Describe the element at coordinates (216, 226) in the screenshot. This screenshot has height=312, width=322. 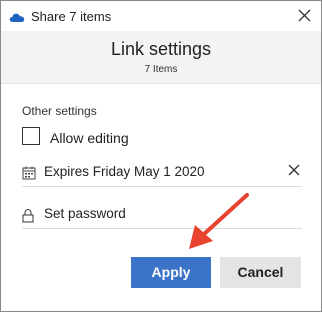
I see `annotation-arrow-icon` at that location.